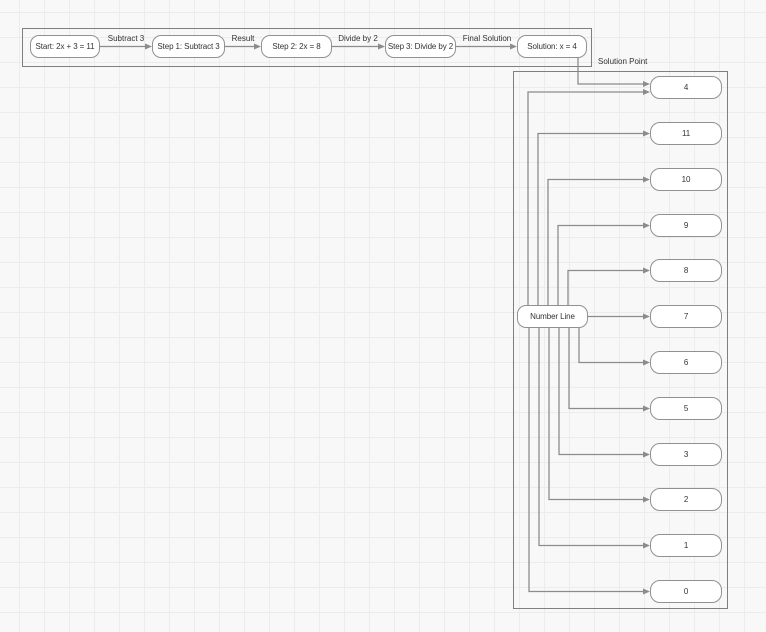 This screenshot has width=766, height=632. Describe the element at coordinates (358, 38) in the screenshot. I see `edge-label-divide-by-2: Divide by 2` at that location.